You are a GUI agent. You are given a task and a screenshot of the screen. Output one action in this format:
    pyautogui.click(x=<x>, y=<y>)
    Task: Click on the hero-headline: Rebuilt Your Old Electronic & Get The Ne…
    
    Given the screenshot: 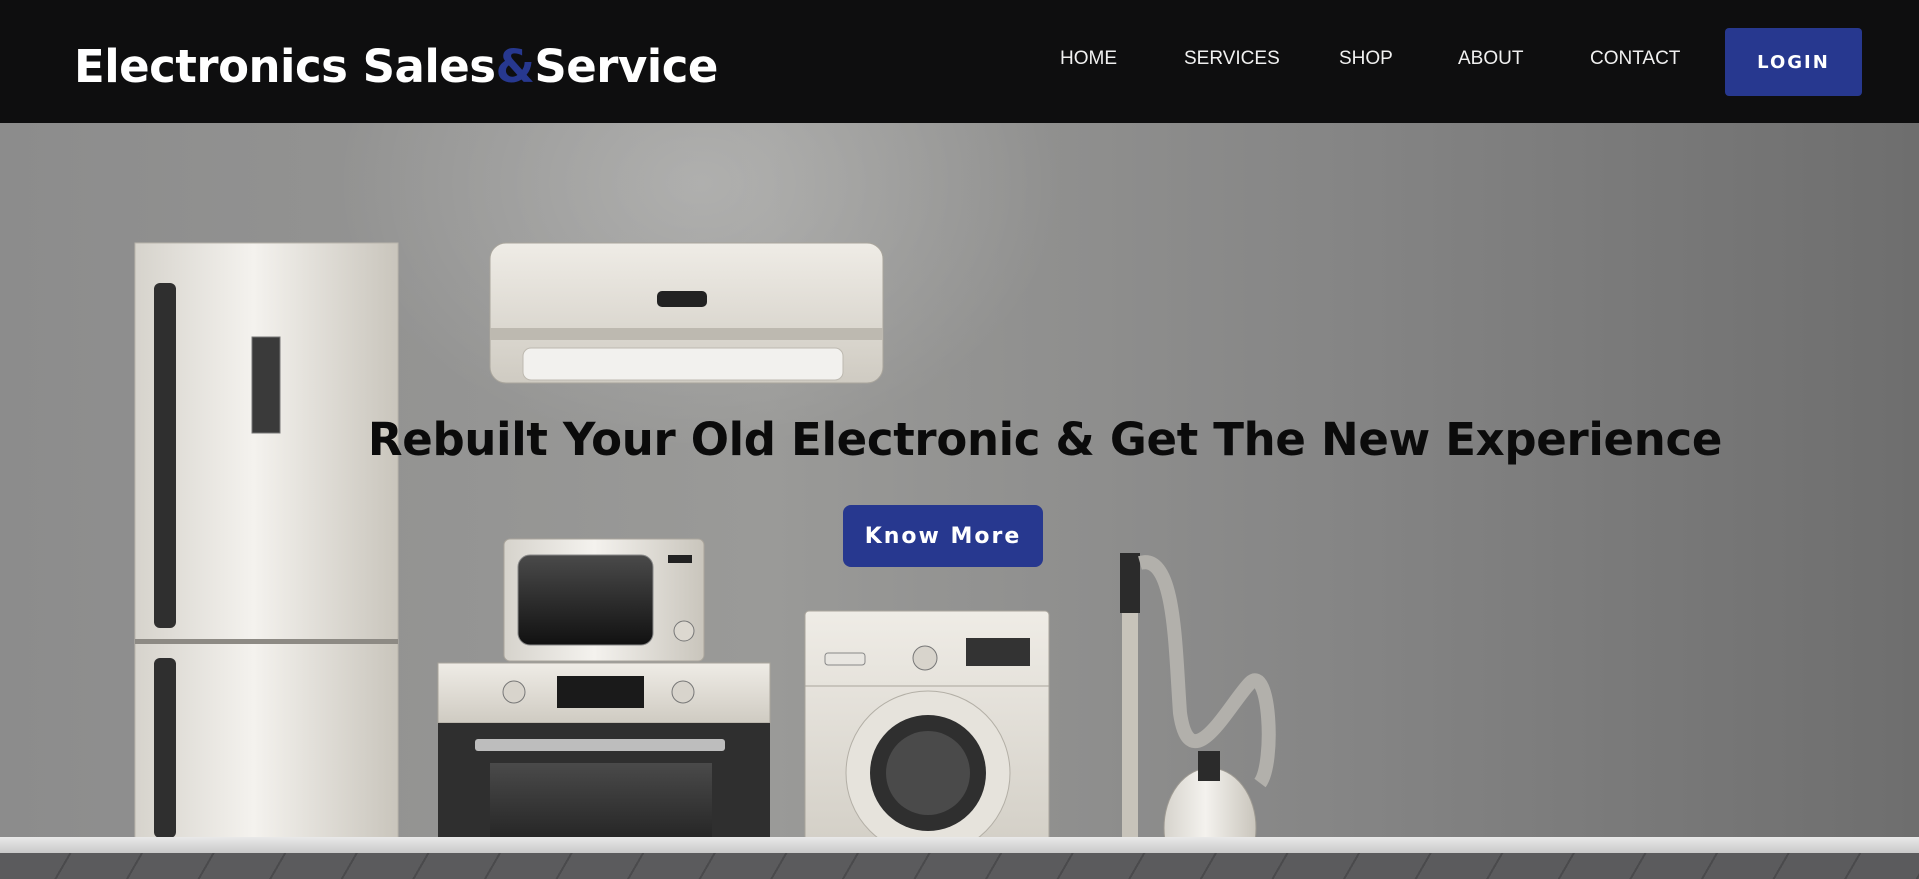 What is the action you would take?
    pyautogui.click(x=1045, y=439)
    